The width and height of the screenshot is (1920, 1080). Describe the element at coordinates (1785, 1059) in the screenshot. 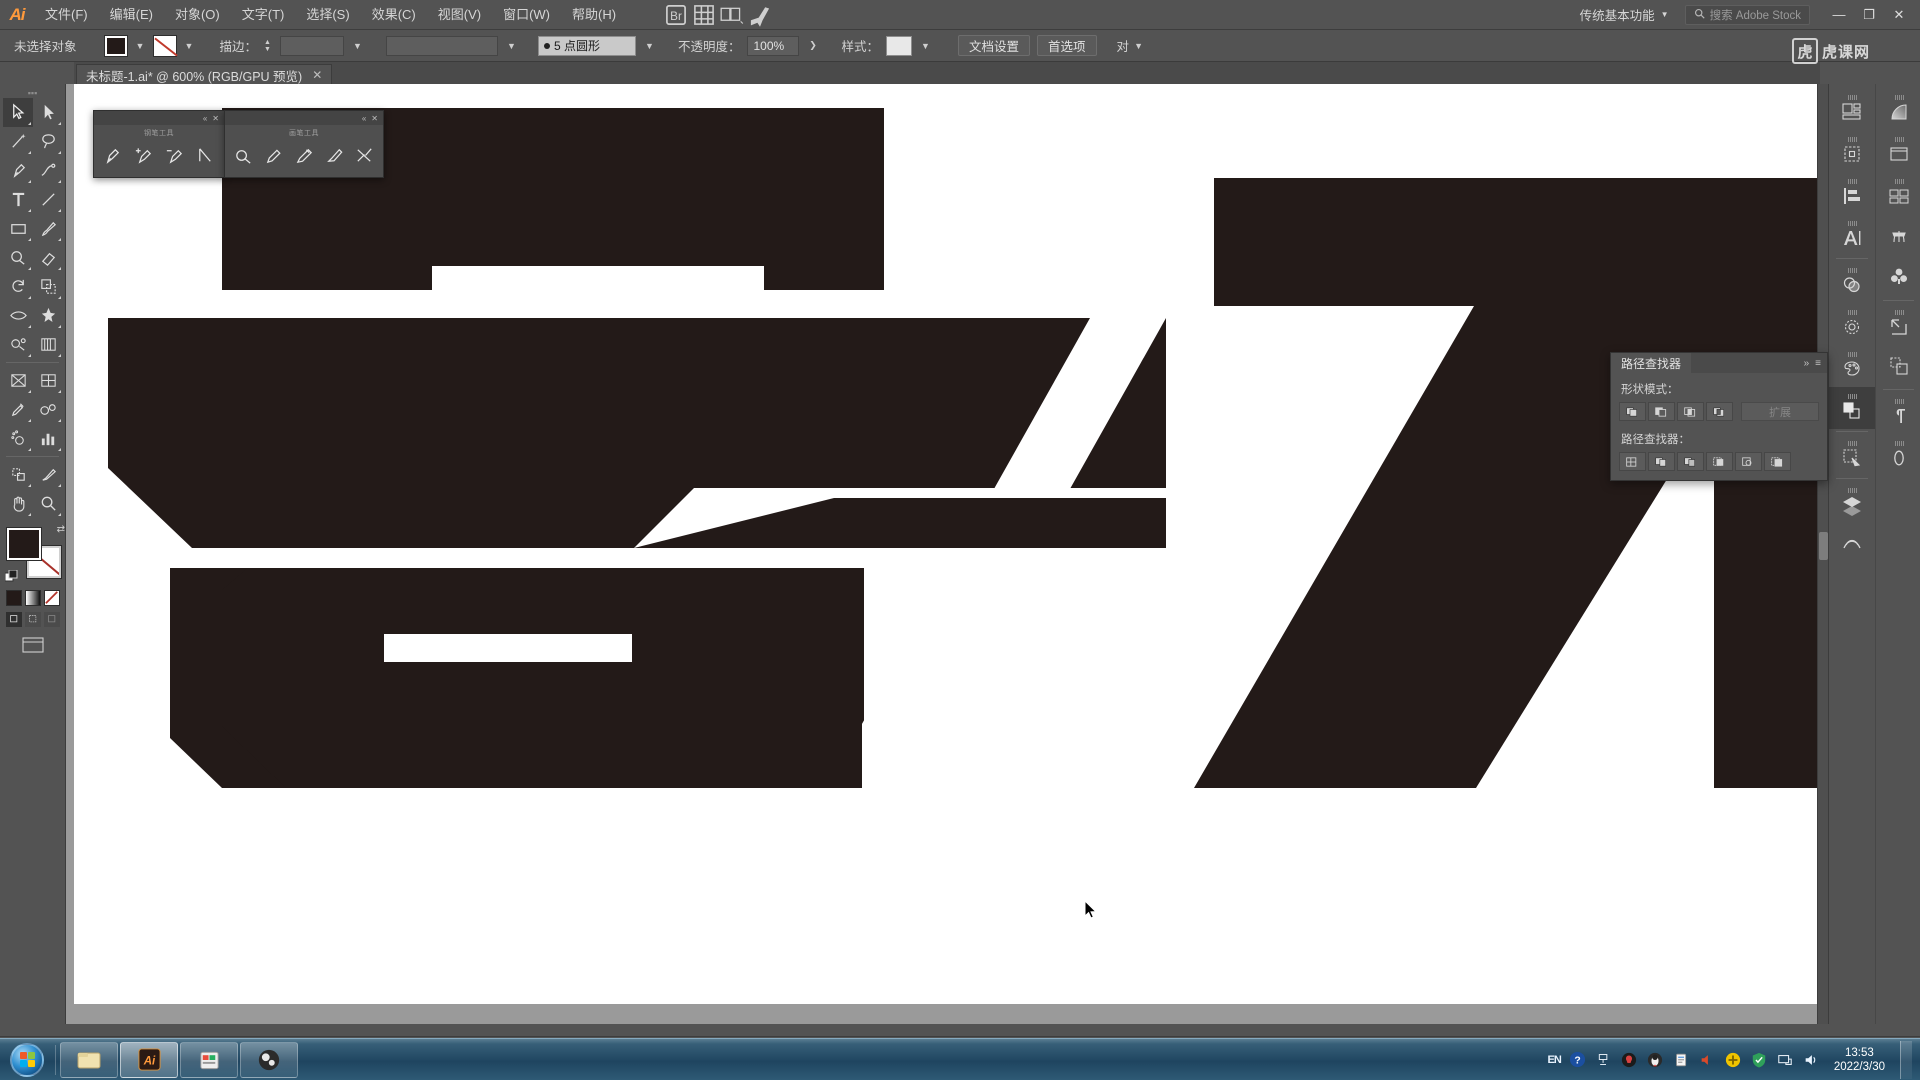

I see `display-icon` at that location.